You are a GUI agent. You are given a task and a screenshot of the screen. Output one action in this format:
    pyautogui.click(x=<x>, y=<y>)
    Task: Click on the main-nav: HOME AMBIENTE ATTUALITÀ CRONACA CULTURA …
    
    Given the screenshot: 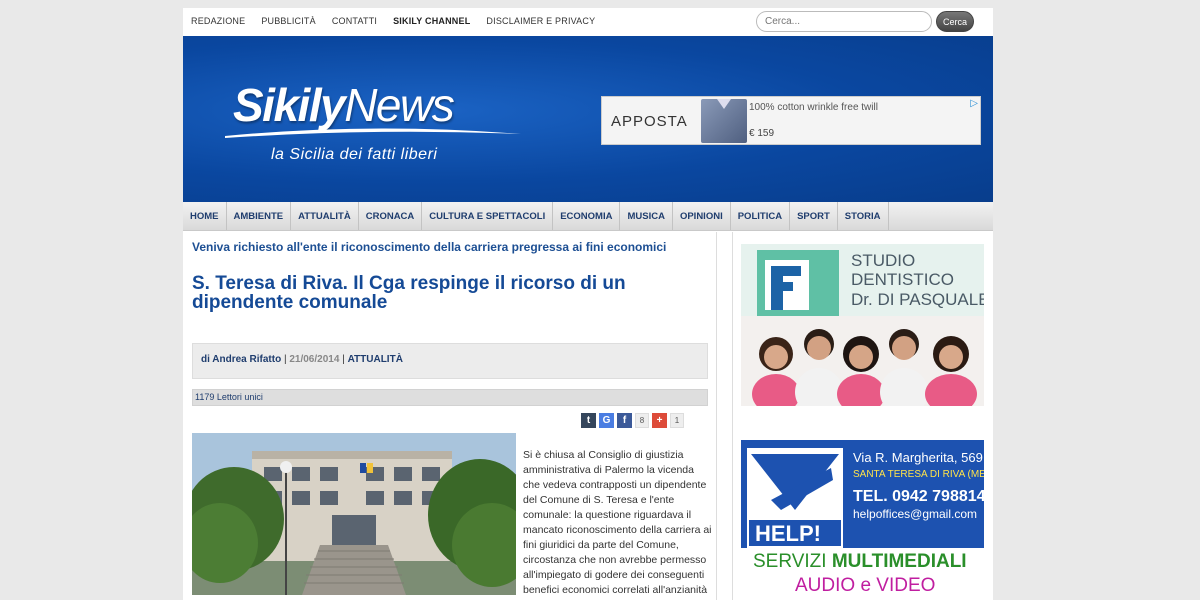 What is the action you would take?
    pyautogui.click(x=588, y=216)
    